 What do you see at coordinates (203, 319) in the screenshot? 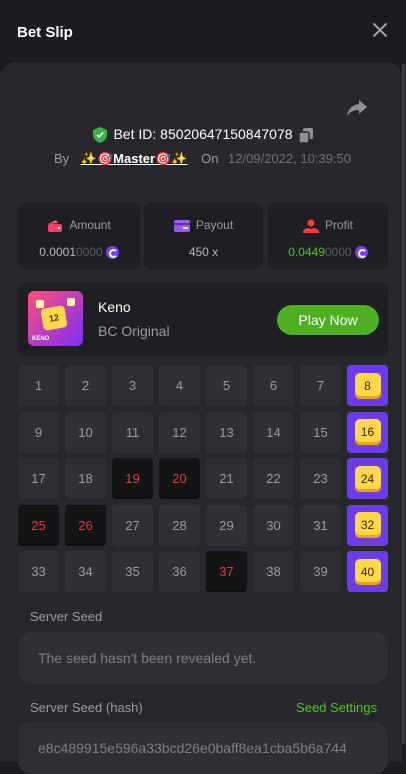
I see `game-card: 12 KENO Keno BC Original Play Now` at bounding box center [203, 319].